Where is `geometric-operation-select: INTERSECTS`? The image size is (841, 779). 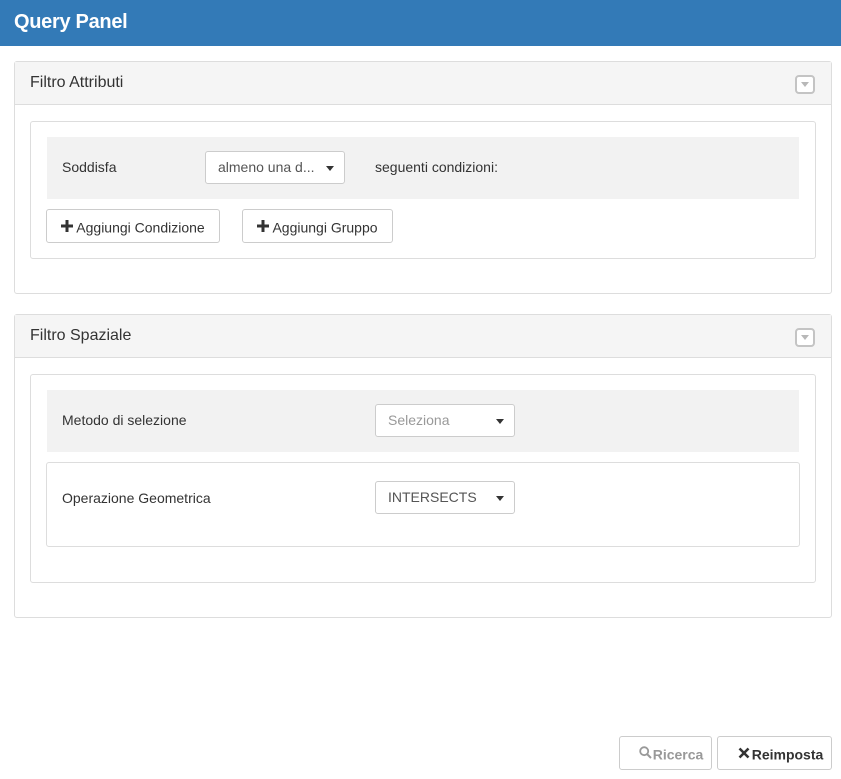 geometric-operation-select: INTERSECTS is located at coordinates (445, 497).